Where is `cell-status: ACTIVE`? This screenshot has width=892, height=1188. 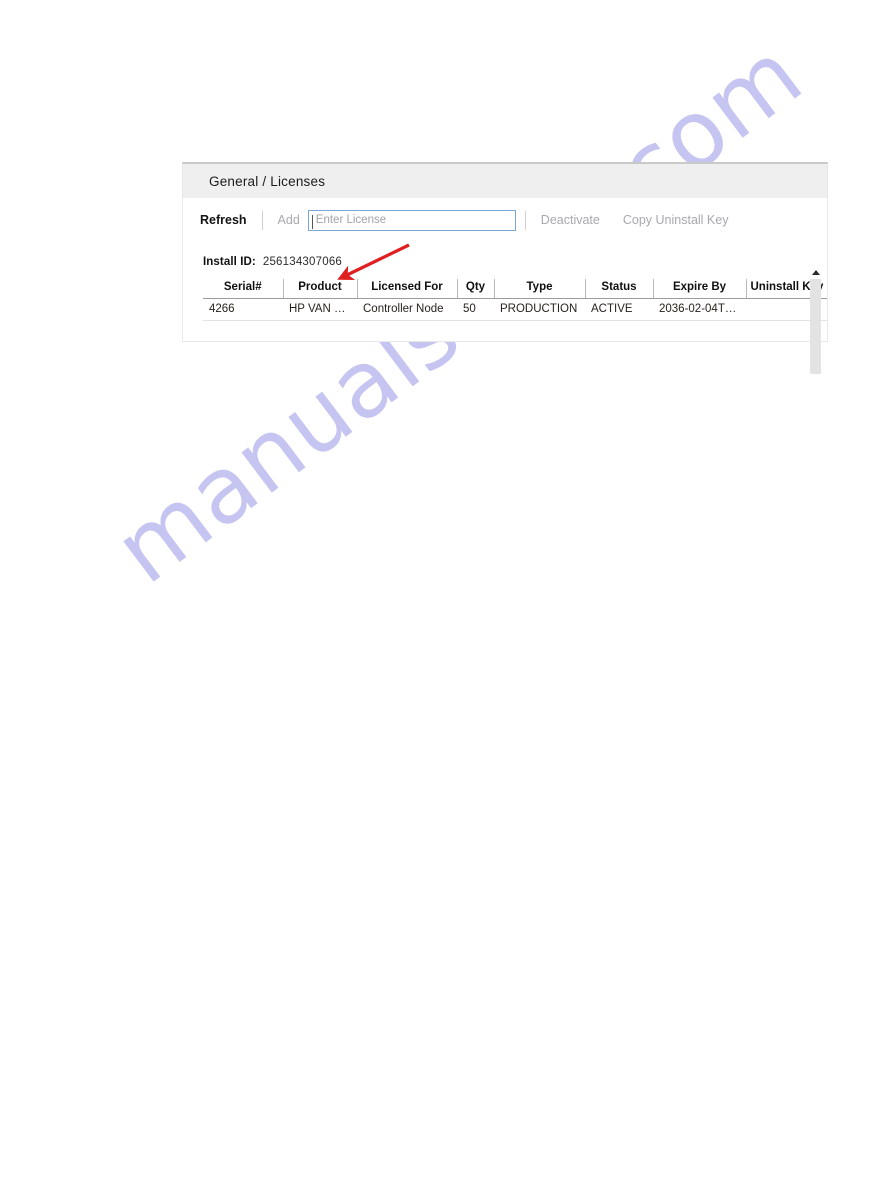 cell-status: ACTIVE is located at coordinates (619, 309).